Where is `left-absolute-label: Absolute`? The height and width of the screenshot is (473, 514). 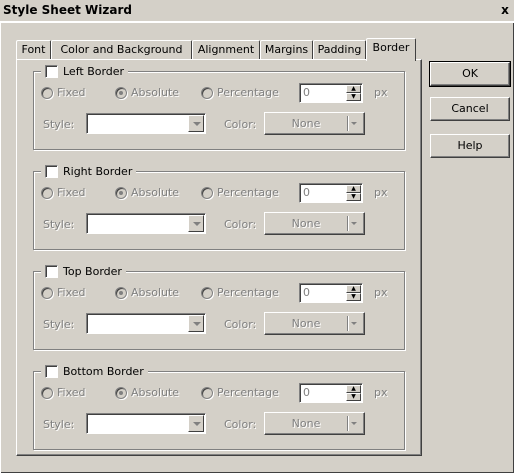
left-absolute-label: Absolute is located at coordinates (155, 92).